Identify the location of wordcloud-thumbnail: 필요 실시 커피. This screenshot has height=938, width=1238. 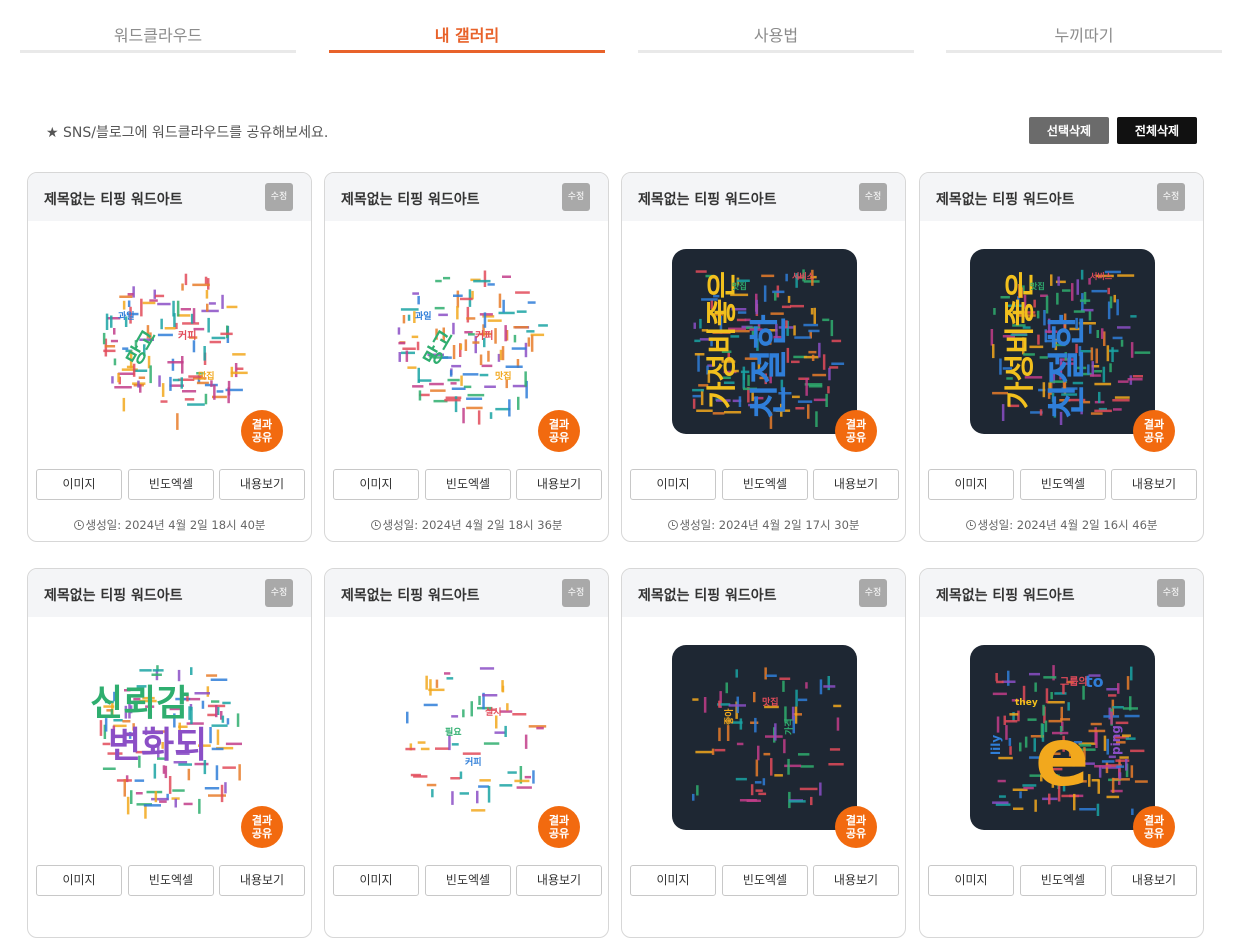
(467, 737).